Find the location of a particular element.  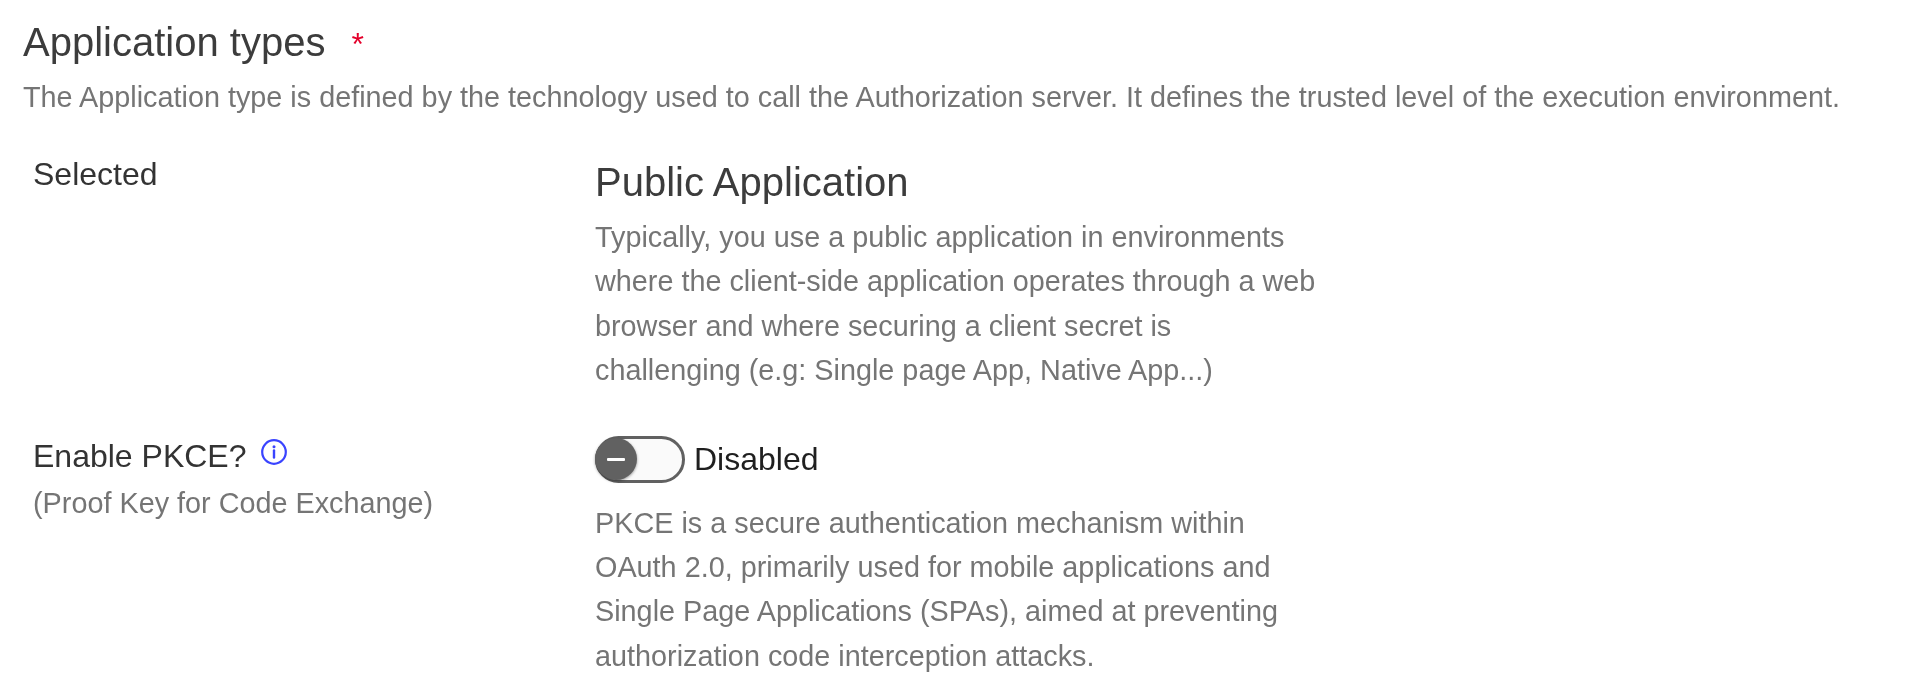

info-icon is located at coordinates (274, 451).